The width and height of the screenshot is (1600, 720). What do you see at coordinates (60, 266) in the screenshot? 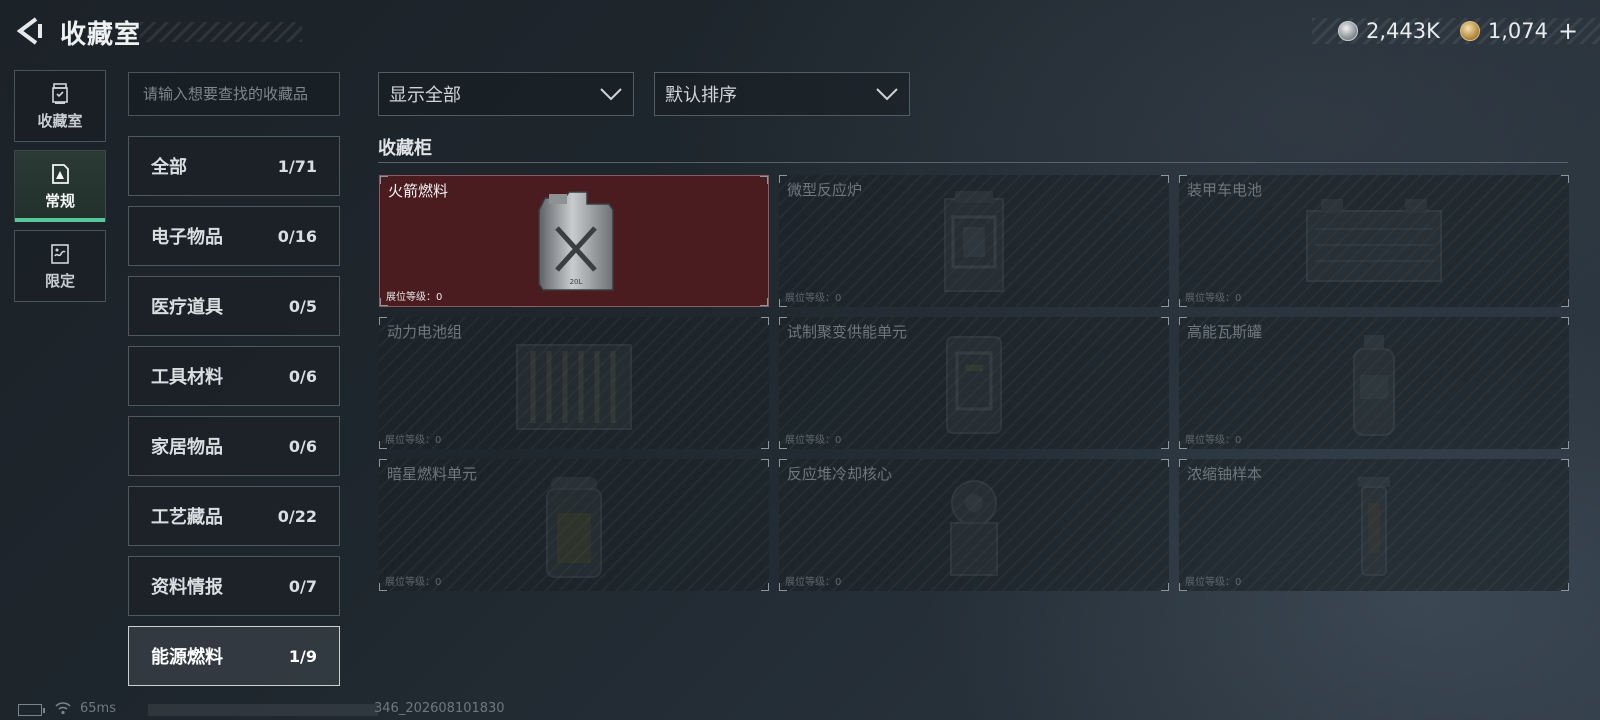
I see `tab-limited: 限定` at bounding box center [60, 266].